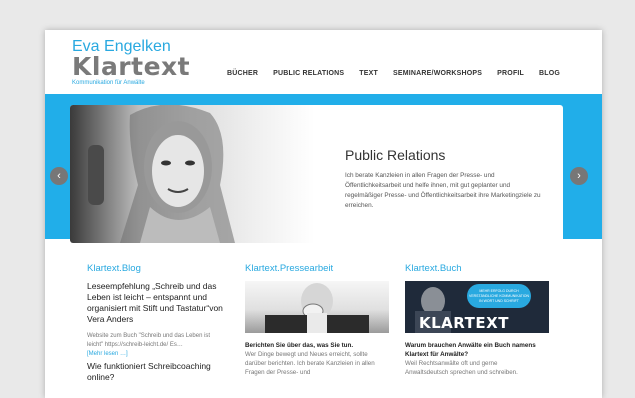 The image size is (635, 398). Describe the element at coordinates (162, 354) in the screenshot. I see `read-more-link: [Mehr lesen …]` at that location.